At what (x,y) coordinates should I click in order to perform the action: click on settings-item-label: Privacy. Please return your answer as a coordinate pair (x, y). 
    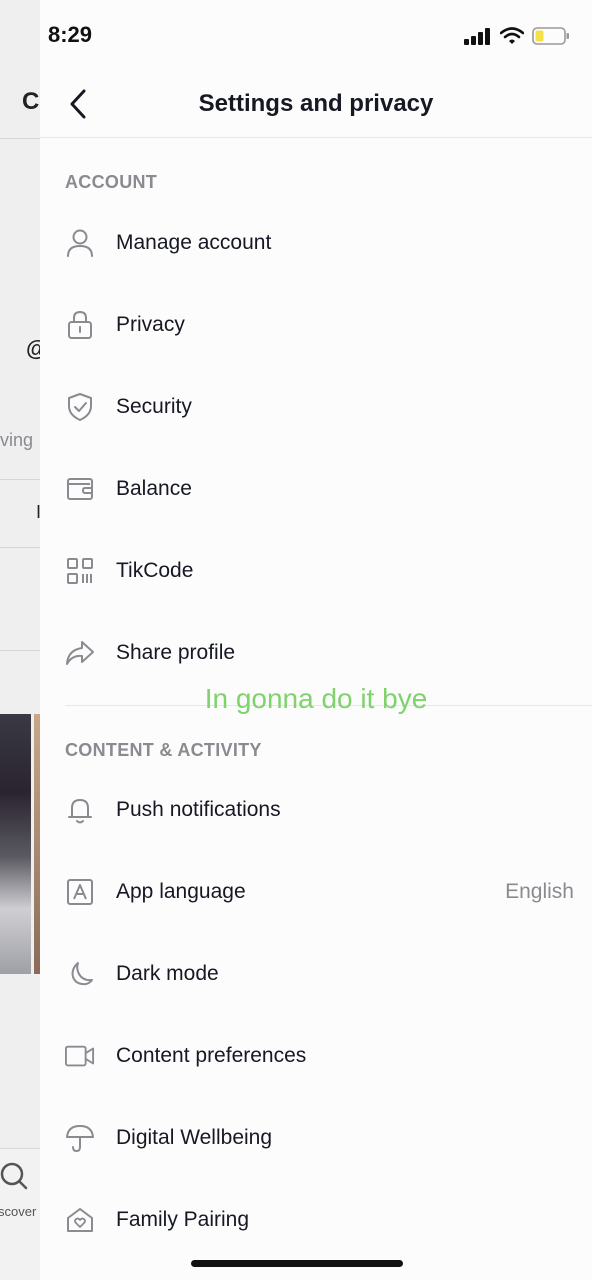
    Looking at the image, I should click on (150, 324).